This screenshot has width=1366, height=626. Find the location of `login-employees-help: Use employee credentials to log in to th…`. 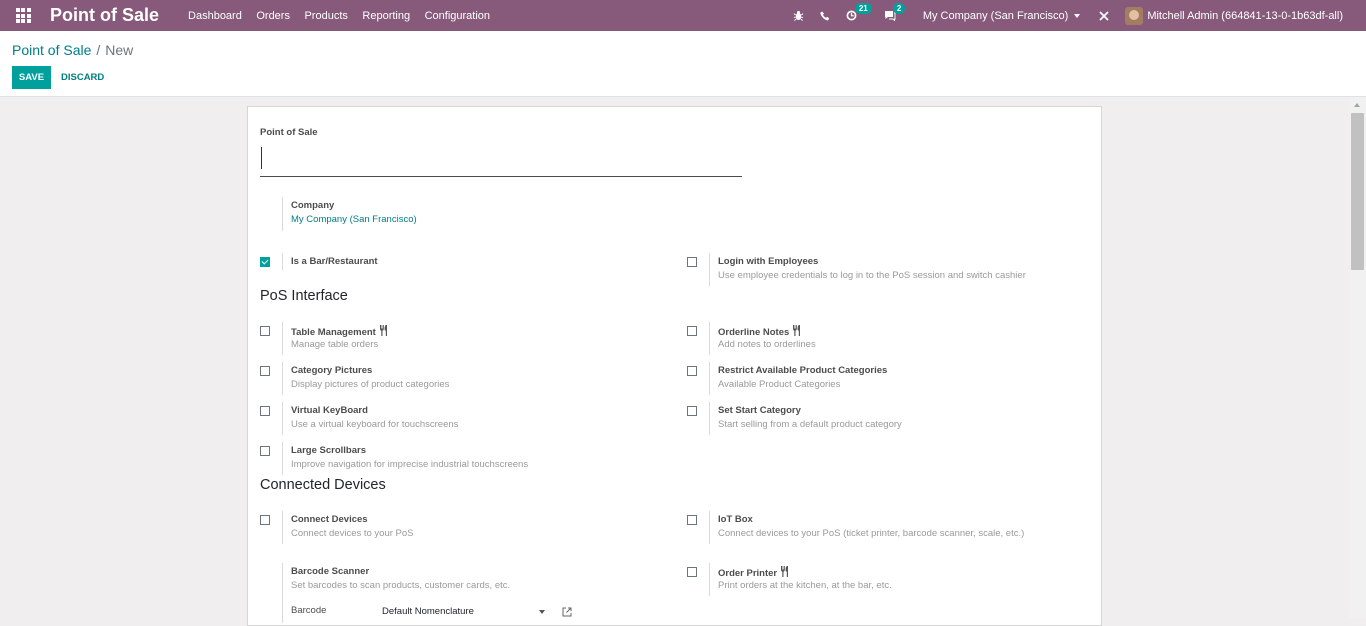

login-employees-help: Use employee credentials to log in to th… is located at coordinates (872, 275).